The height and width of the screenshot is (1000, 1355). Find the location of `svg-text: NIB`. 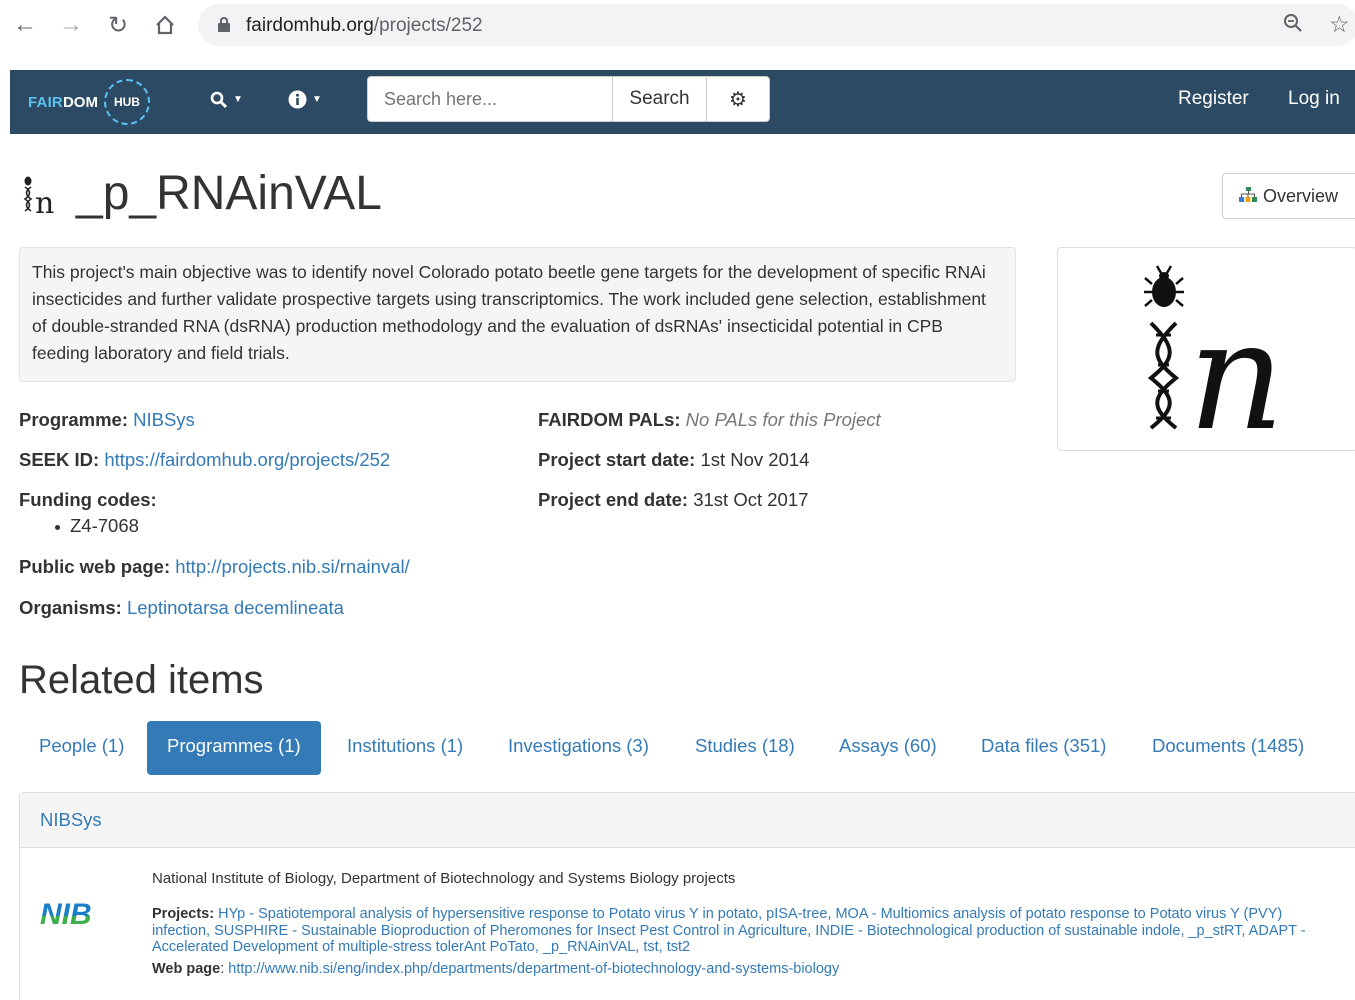

svg-text: NIB is located at coordinates (66, 914).